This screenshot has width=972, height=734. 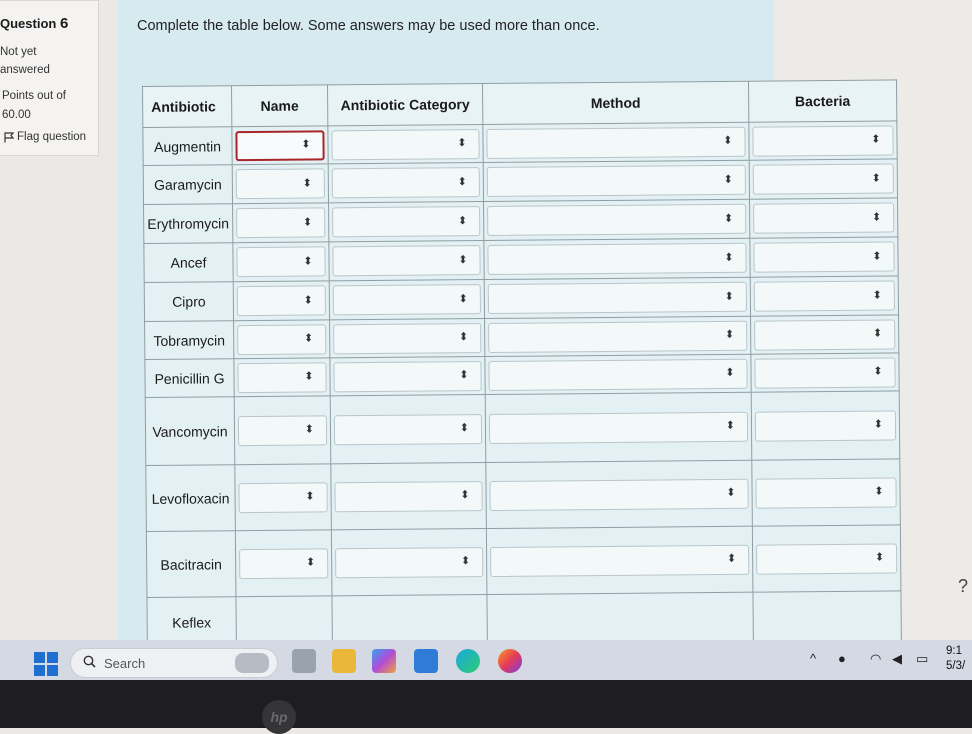 What do you see at coordinates (279, 105) in the screenshot?
I see `header-name: Name` at bounding box center [279, 105].